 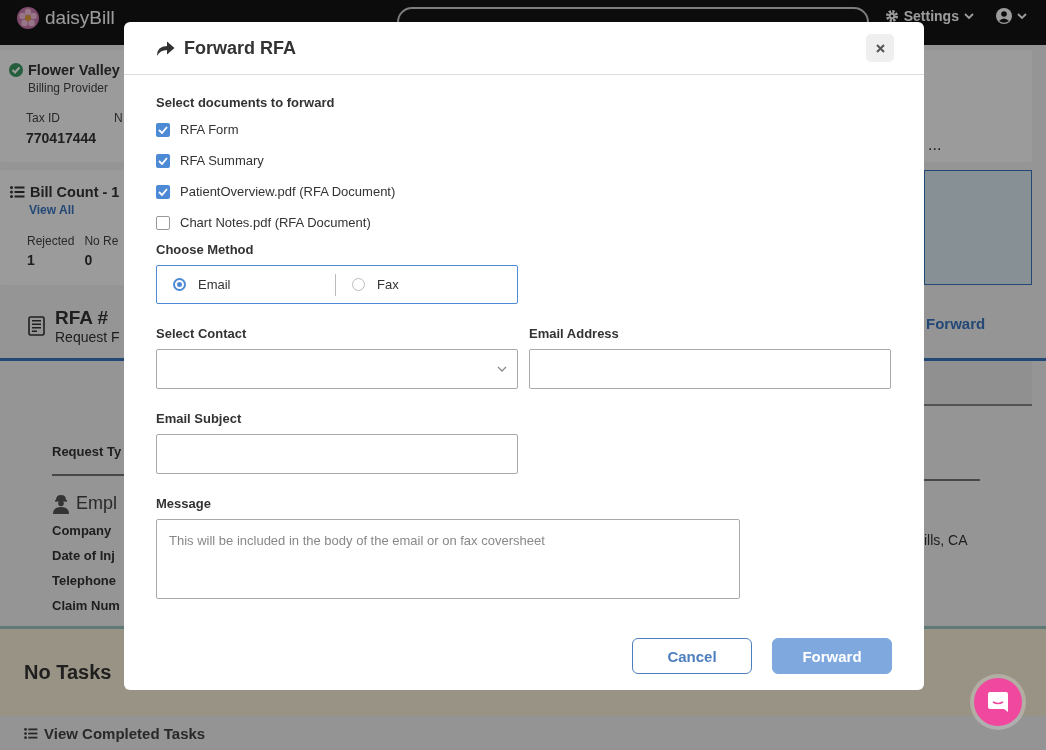 What do you see at coordinates (246, 102) in the screenshot?
I see `section-label: Select documents to forward` at bounding box center [246, 102].